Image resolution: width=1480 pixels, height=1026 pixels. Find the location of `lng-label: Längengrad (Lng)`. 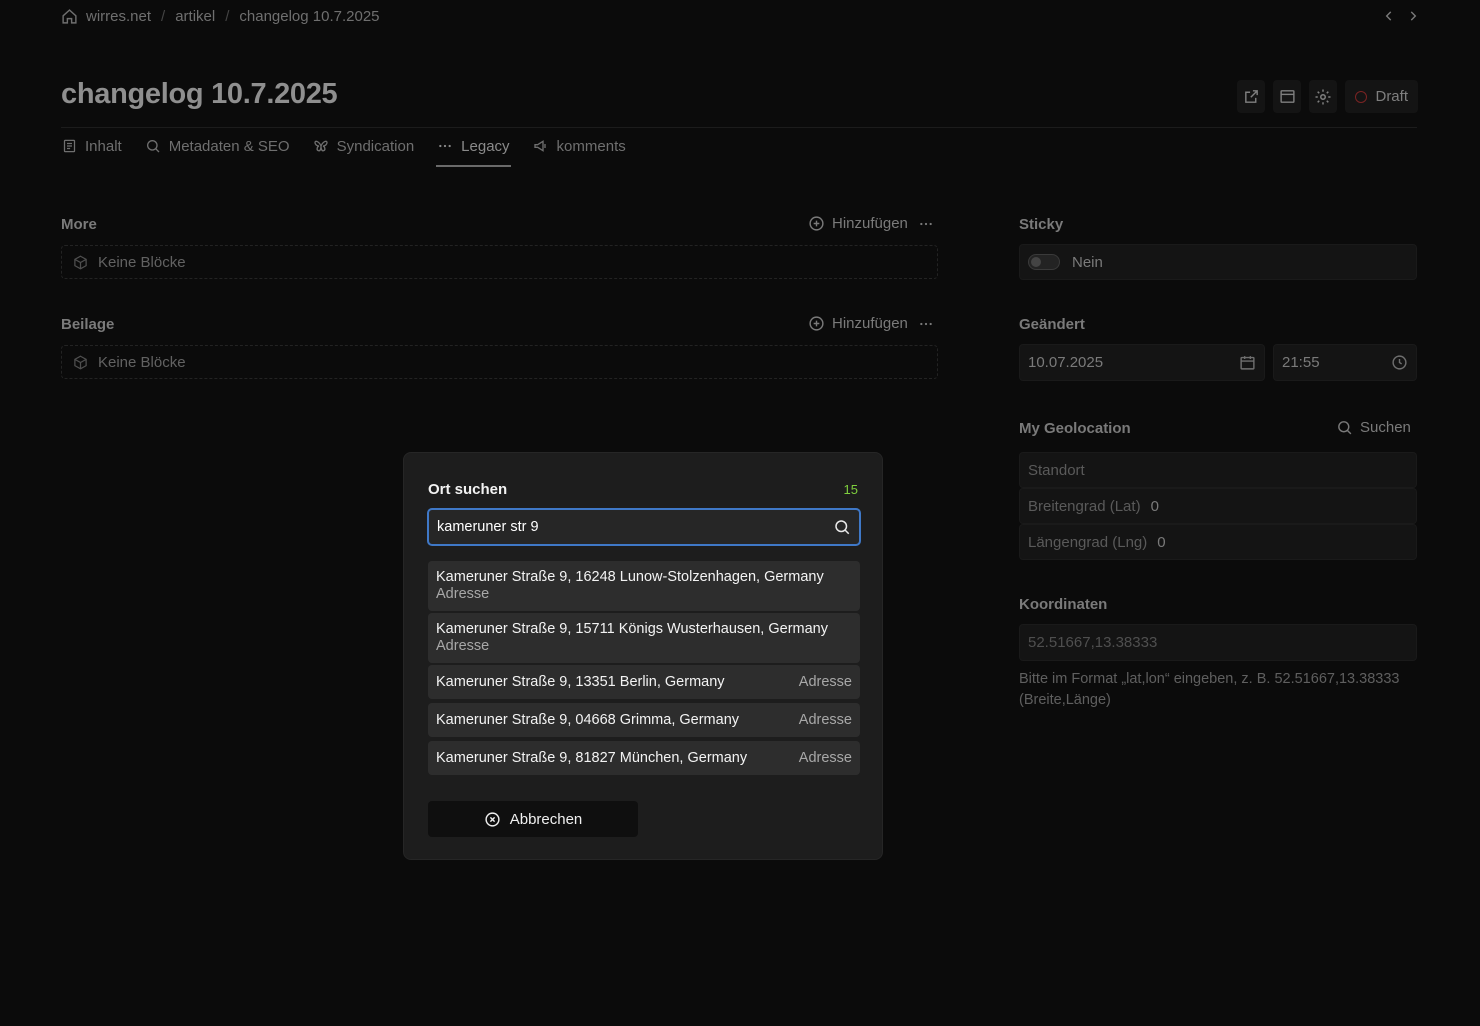

lng-label: Längengrad (Lng) is located at coordinates (1088, 542).